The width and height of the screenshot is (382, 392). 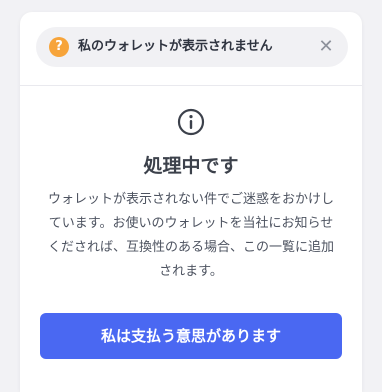 What do you see at coordinates (59, 47) in the screenshot?
I see `question-circle-icon: ?` at bounding box center [59, 47].